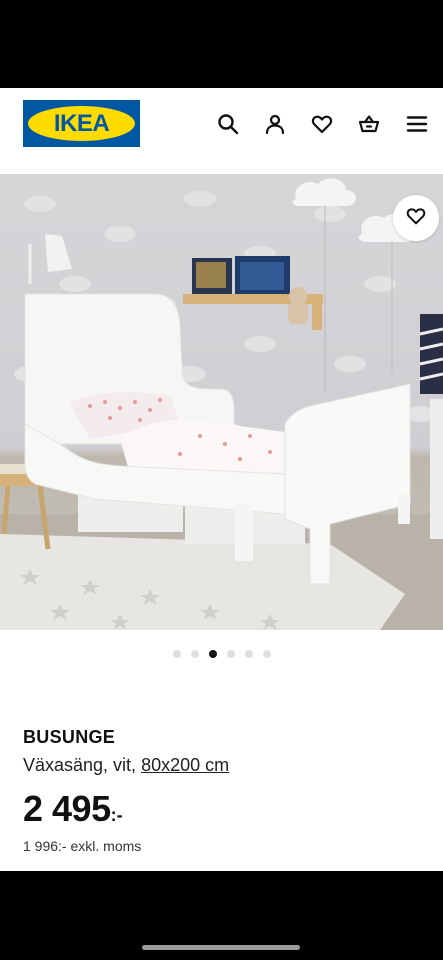 The width and height of the screenshot is (443, 960). What do you see at coordinates (417, 124) in the screenshot?
I see `menu-icon` at bounding box center [417, 124].